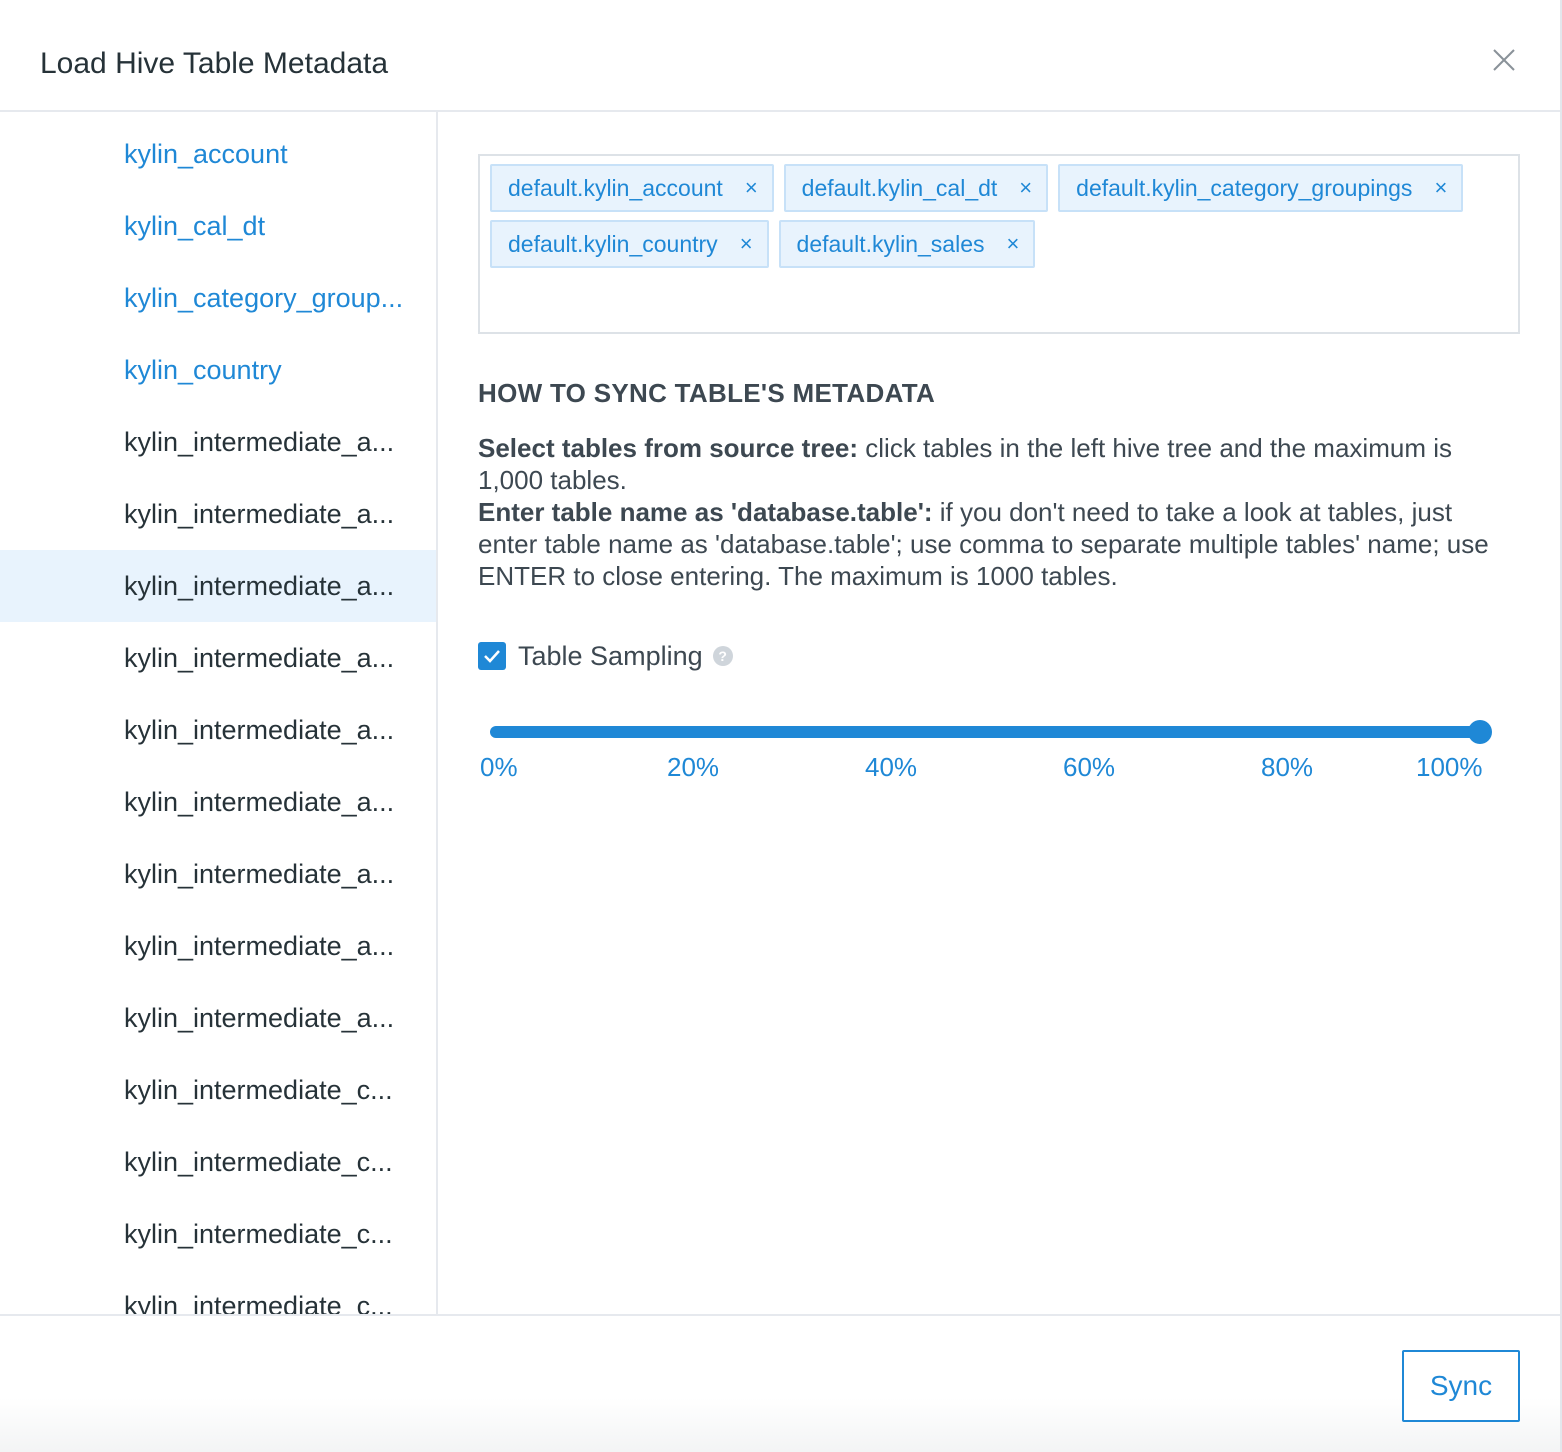 The width and height of the screenshot is (1562, 1452). What do you see at coordinates (1287, 767) in the screenshot?
I see `slider-mark-label: 80%` at bounding box center [1287, 767].